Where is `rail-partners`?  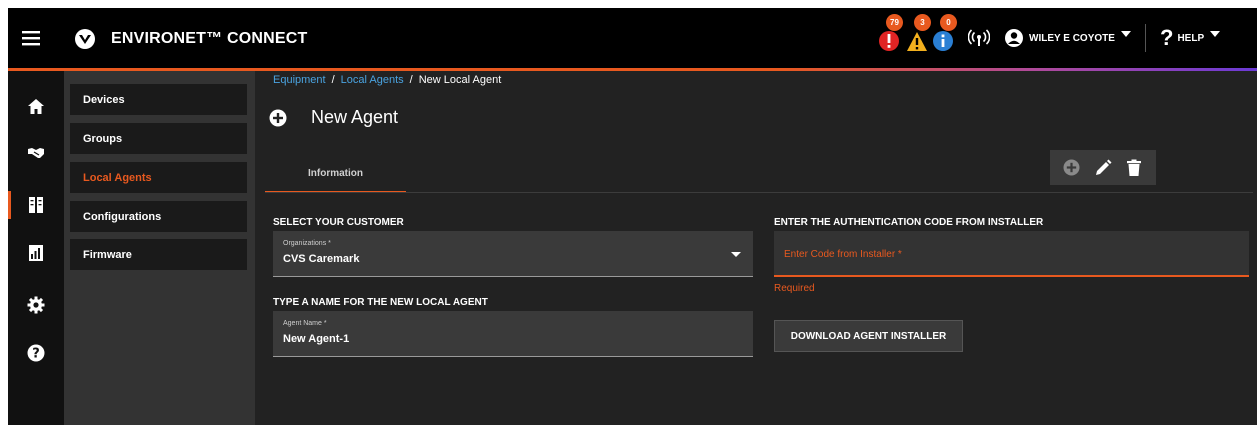 rail-partners is located at coordinates (36, 153).